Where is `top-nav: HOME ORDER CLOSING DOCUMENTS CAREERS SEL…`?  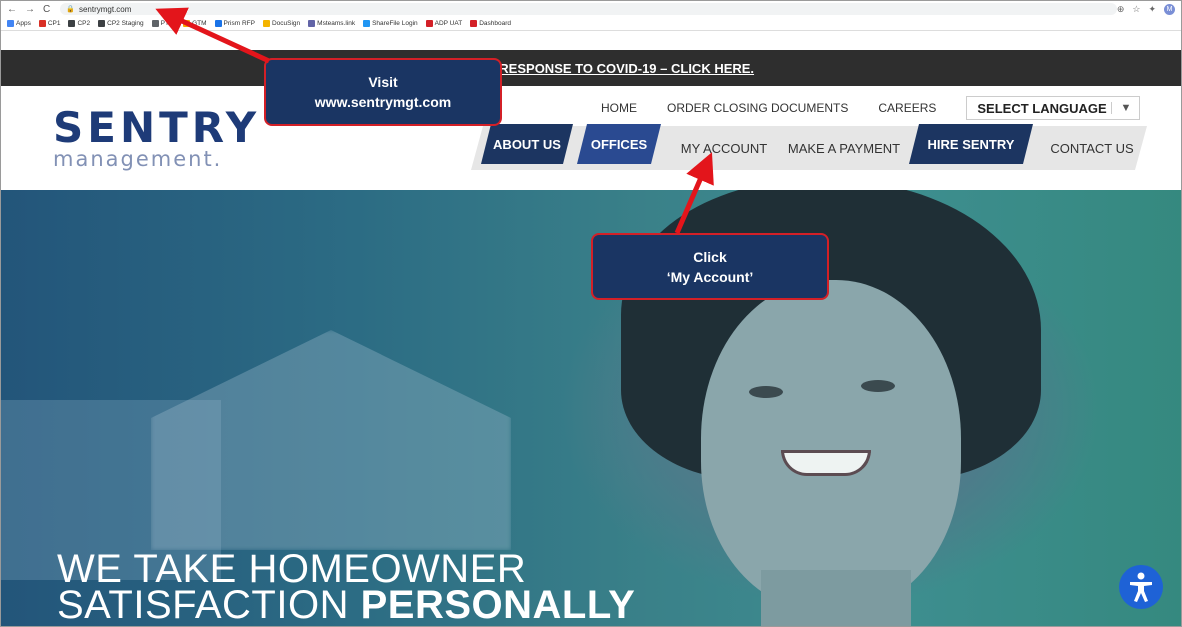
top-nav: HOME ORDER CLOSING DOCUMENTS CAREERS SEL… is located at coordinates (871, 108).